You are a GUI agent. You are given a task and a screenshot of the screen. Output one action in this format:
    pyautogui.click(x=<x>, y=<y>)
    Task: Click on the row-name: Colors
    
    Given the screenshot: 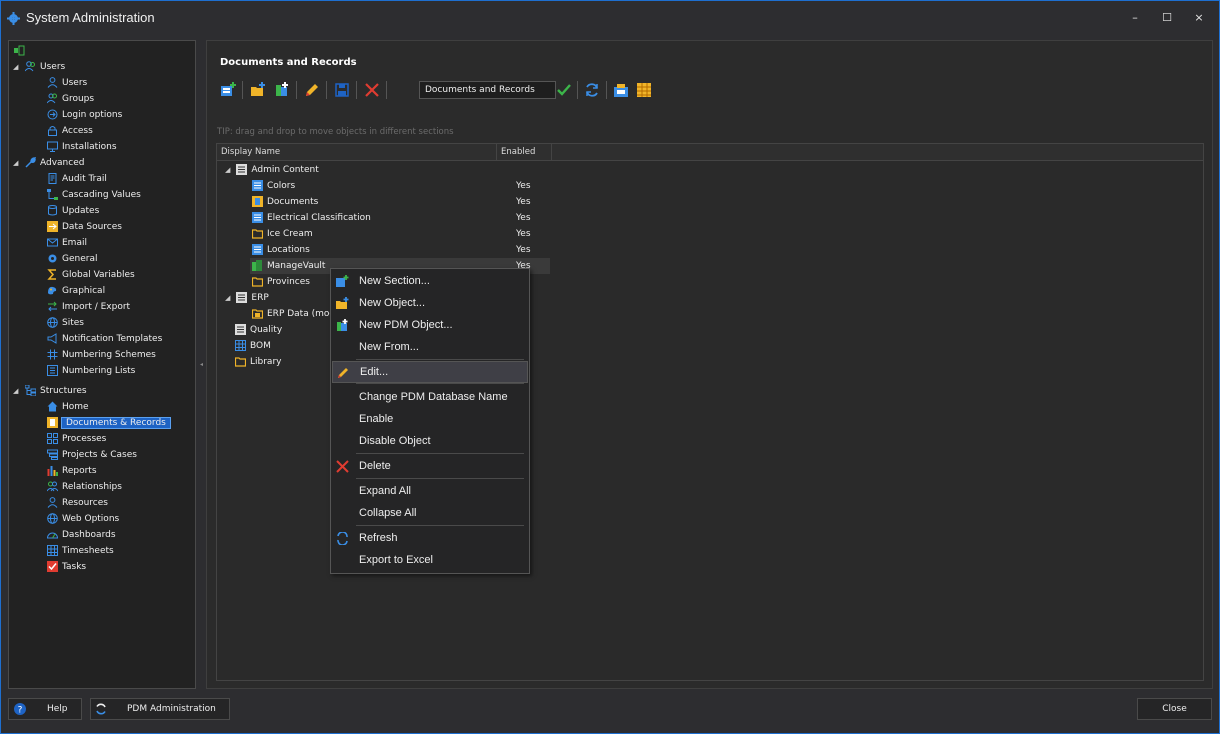 What is the action you would take?
    pyautogui.click(x=281, y=186)
    